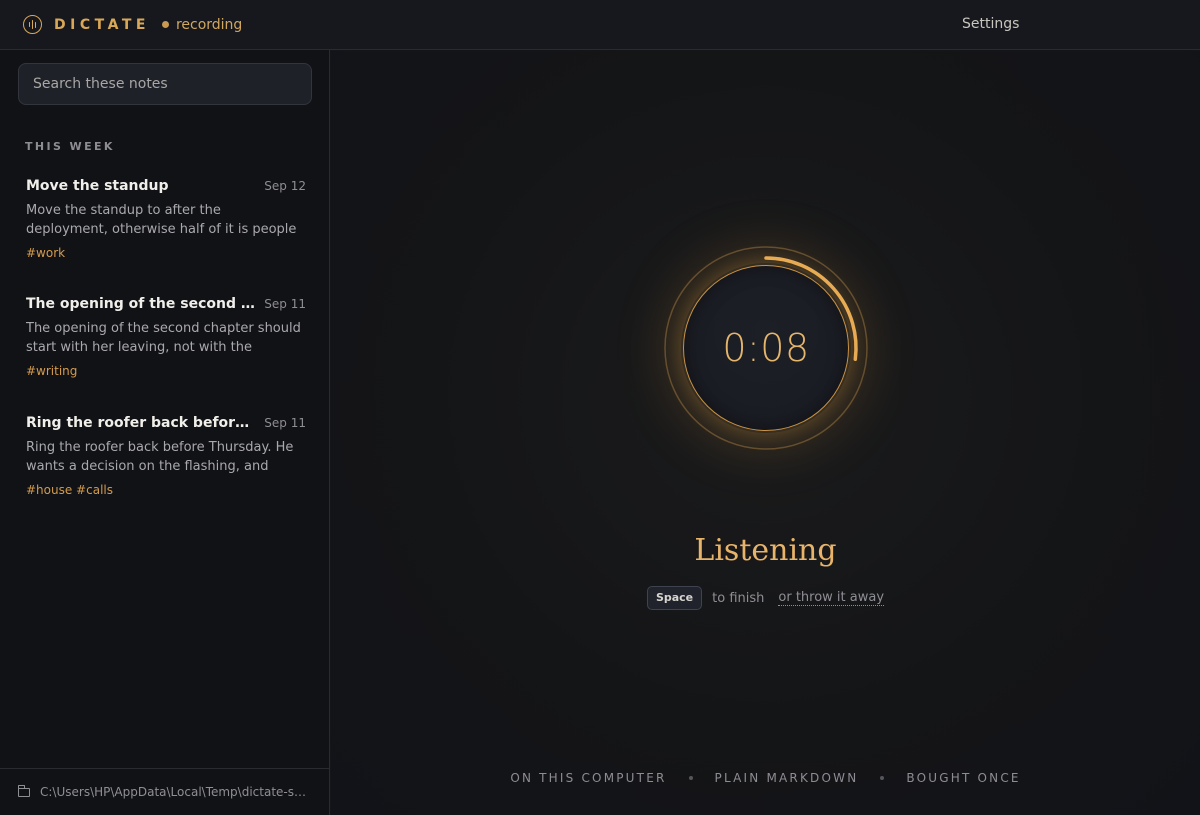 The image size is (1200, 815). I want to click on recording-status: Listening, so click(765, 550).